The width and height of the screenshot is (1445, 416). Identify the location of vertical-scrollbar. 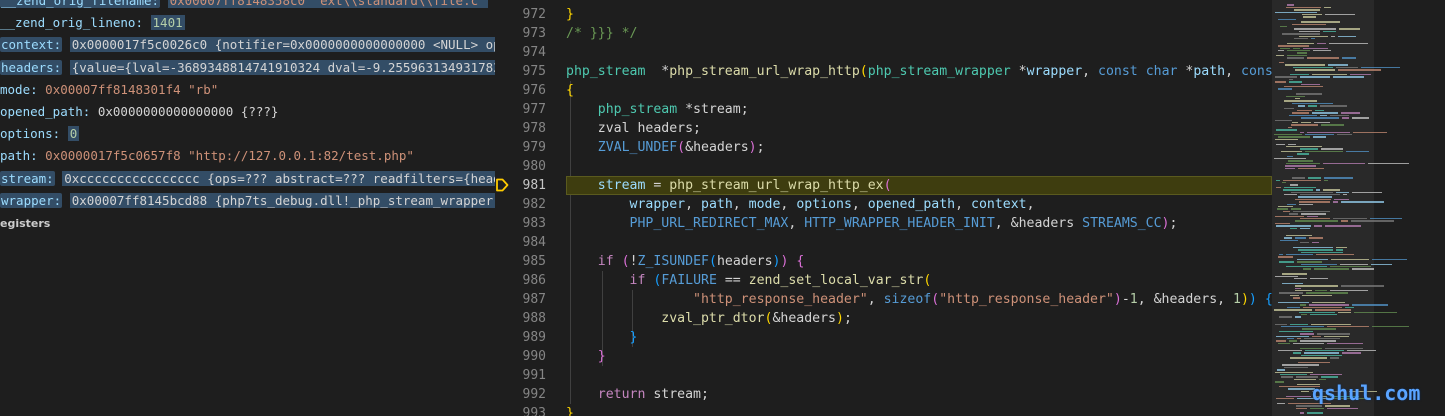
(1440, 208).